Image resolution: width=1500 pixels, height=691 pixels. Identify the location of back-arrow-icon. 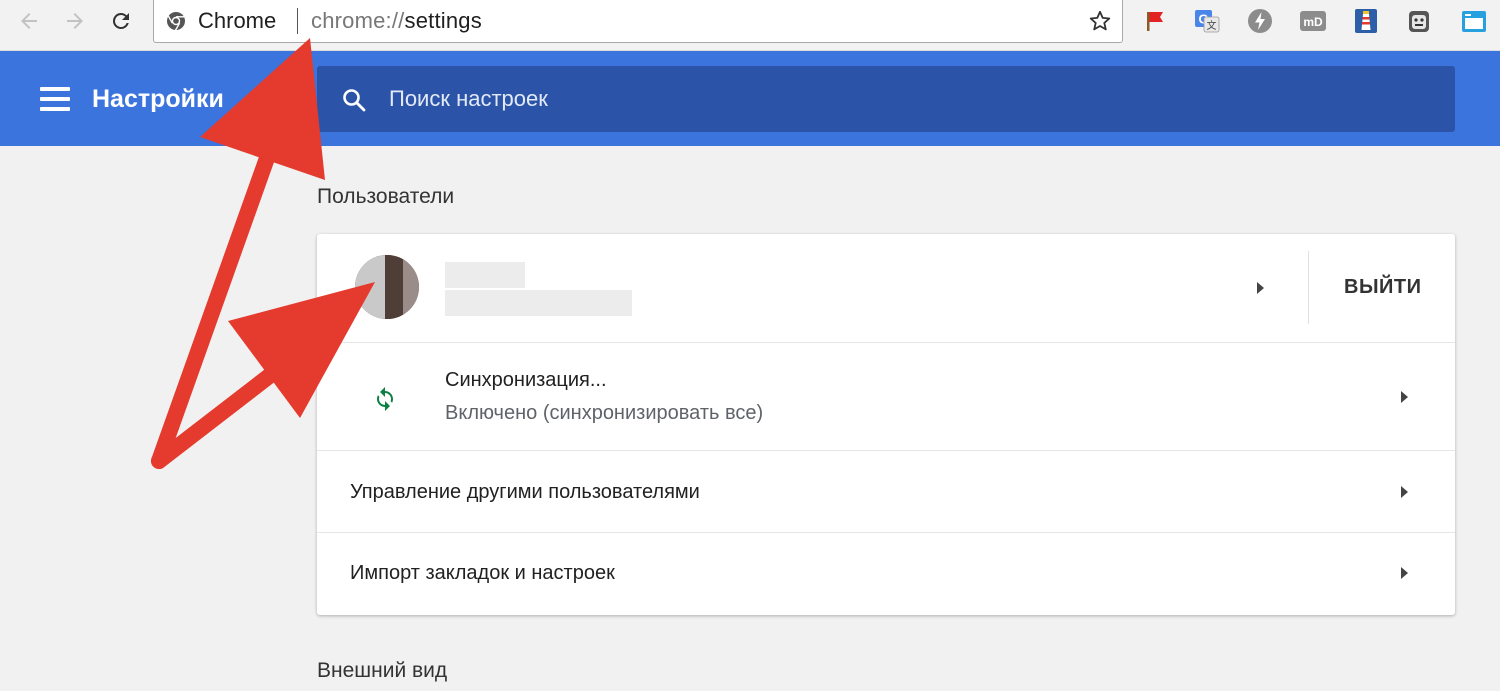
(29, 21).